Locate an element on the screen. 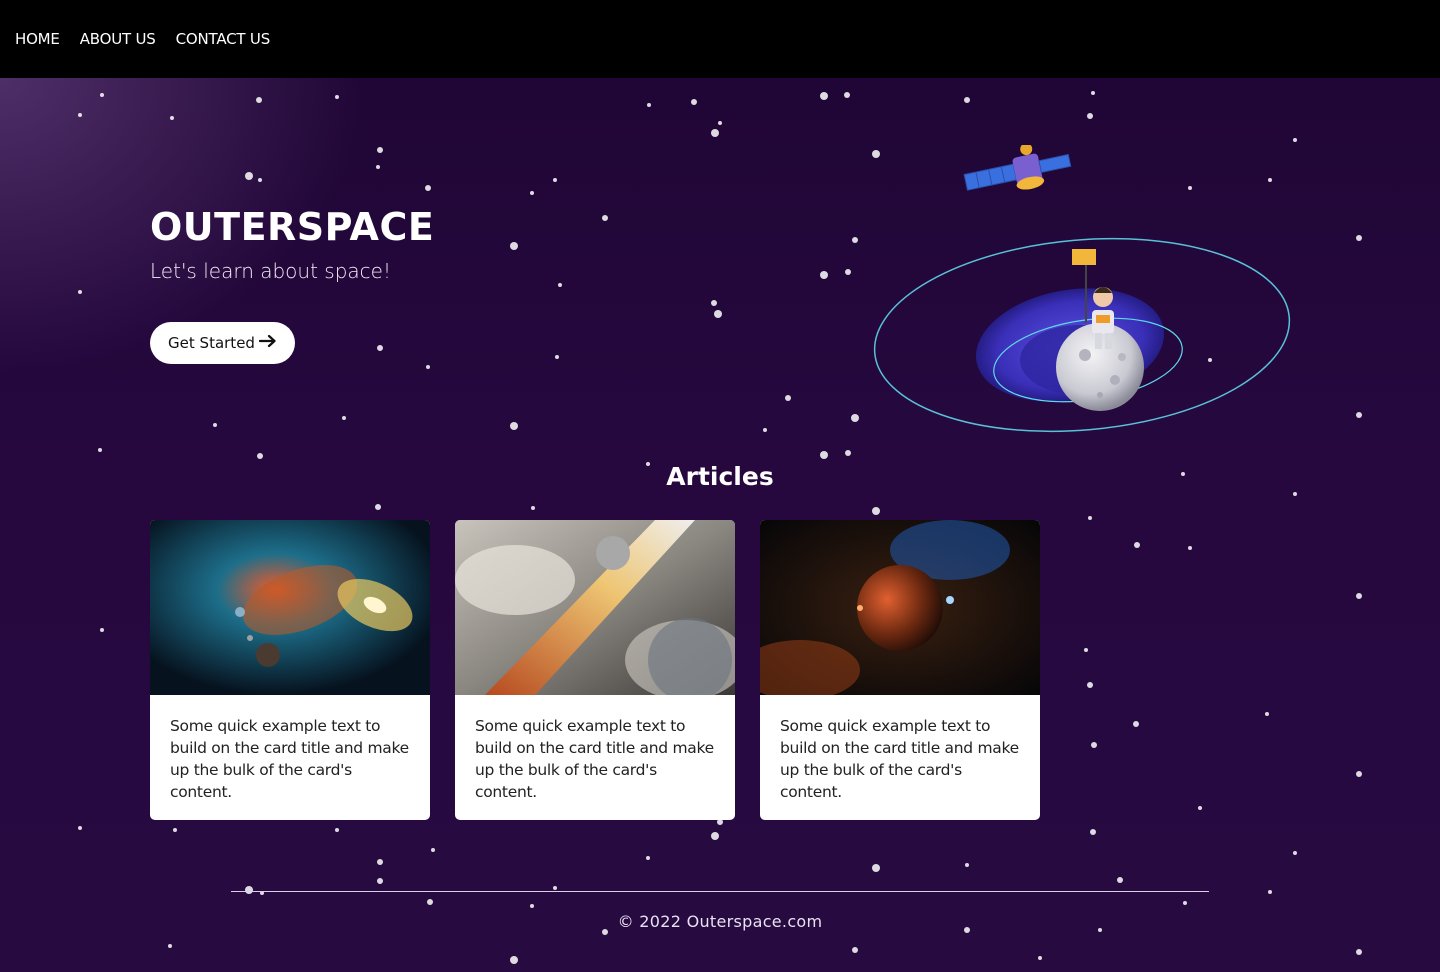 The width and height of the screenshot is (1440, 972). burning-planet-image is located at coordinates (900, 607).